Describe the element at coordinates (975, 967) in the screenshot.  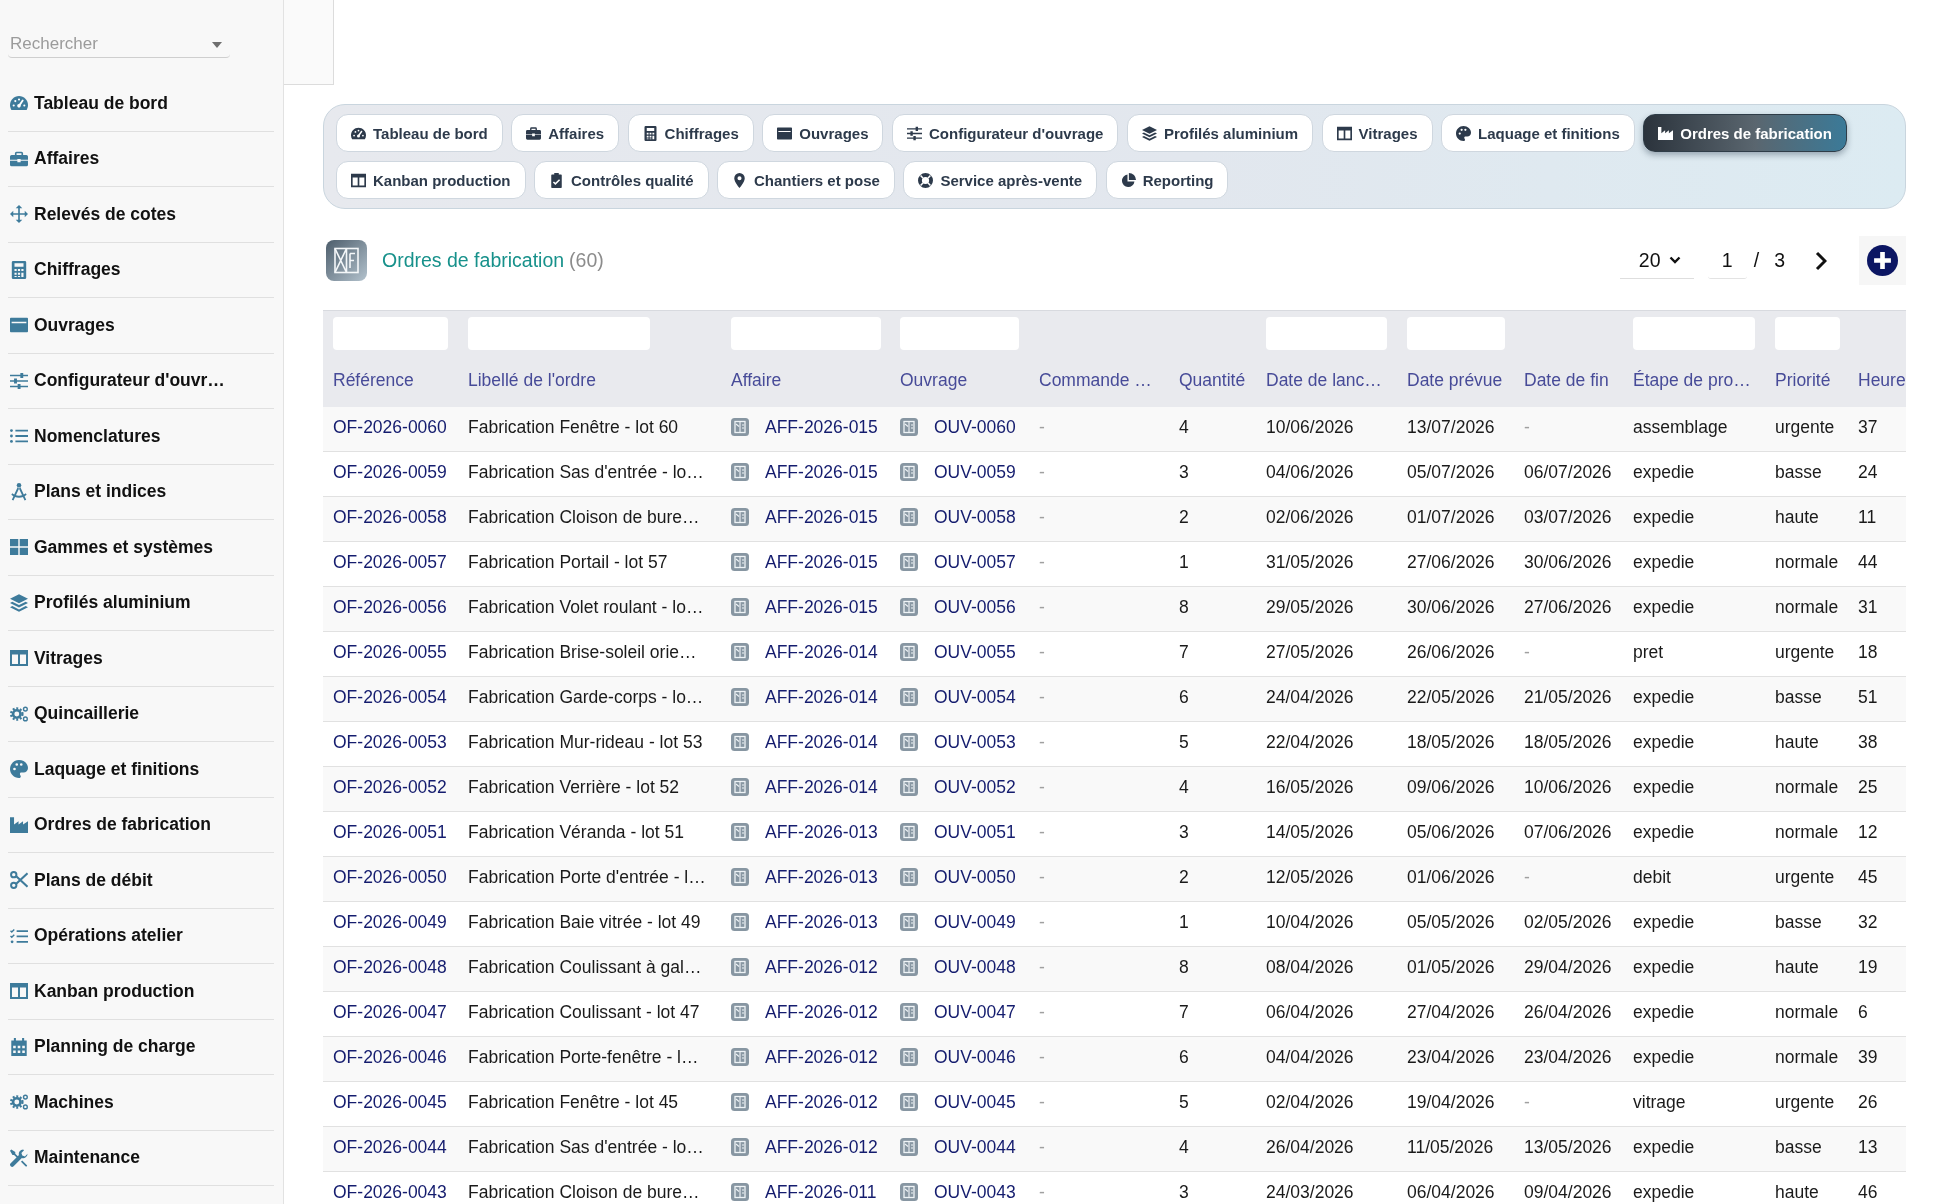
I see `record-link: OUV-0048` at that location.